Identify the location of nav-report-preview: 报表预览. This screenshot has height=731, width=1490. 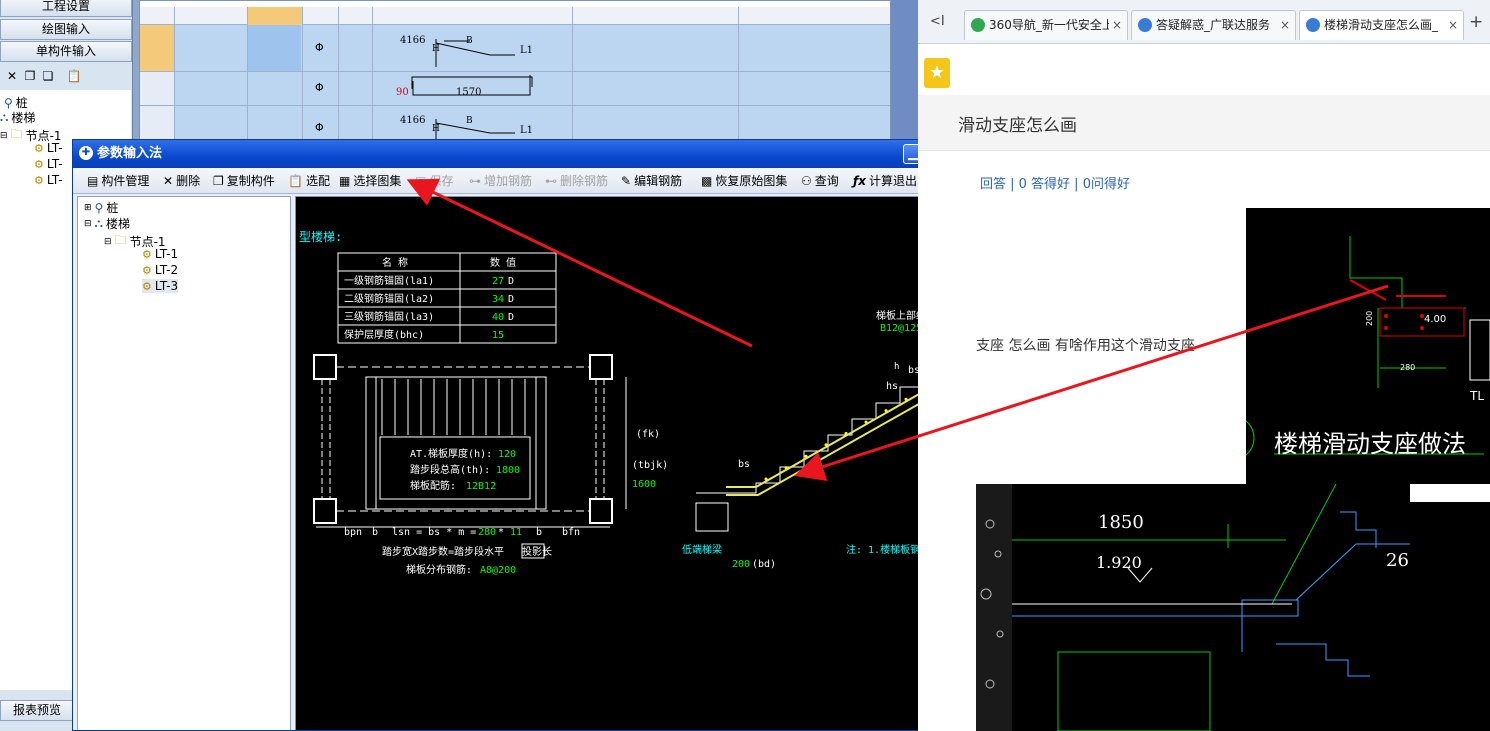
(37, 710).